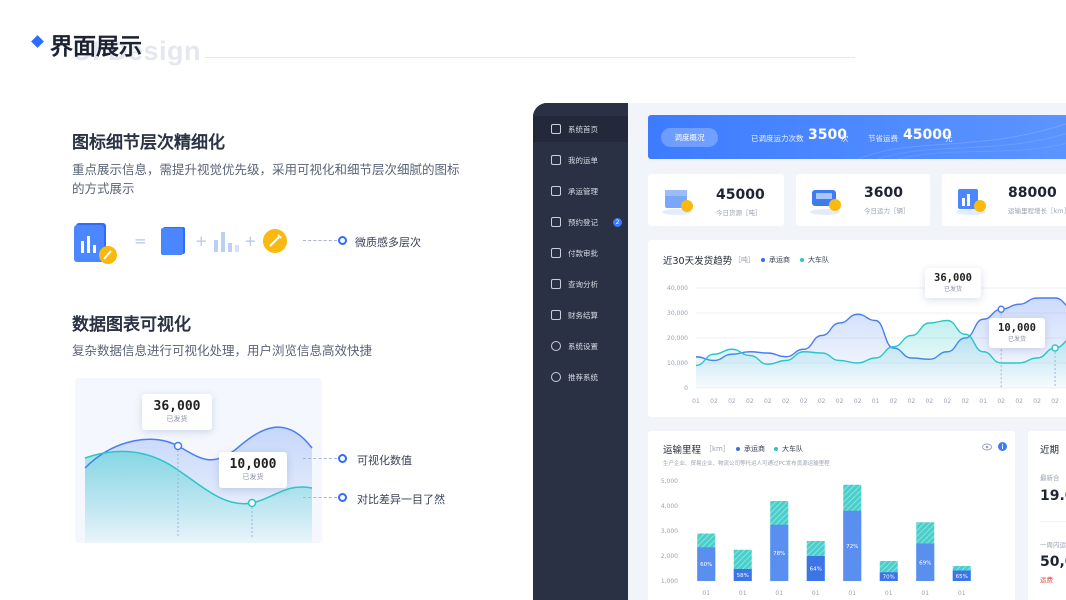 Image resolution: width=1066 pixels, height=600 pixels. Describe the element at coordinates (1016, 339) in the screenshot. I see `trend-tooltip-2-label: 已发货` at that location.